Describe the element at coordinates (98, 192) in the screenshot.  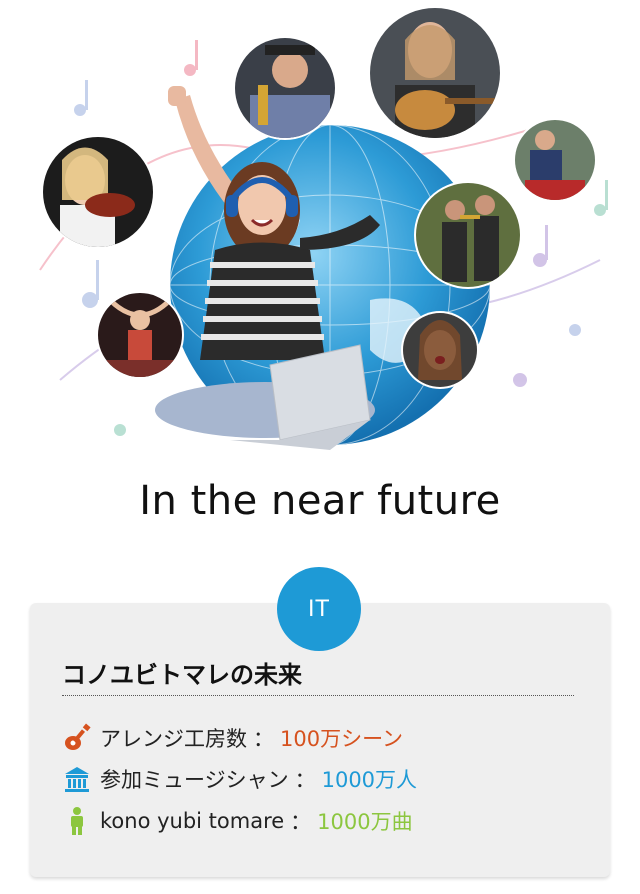
I see `portrait-violinist` at that location.